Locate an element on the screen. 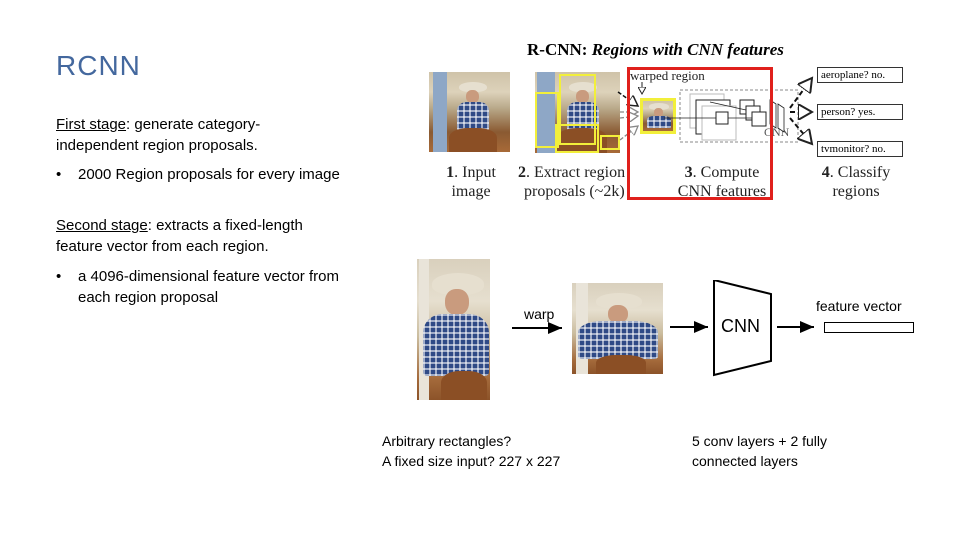 The width and height of the screenshot is (960, 540). step-number: 4 is located at coordinates (825, 172).